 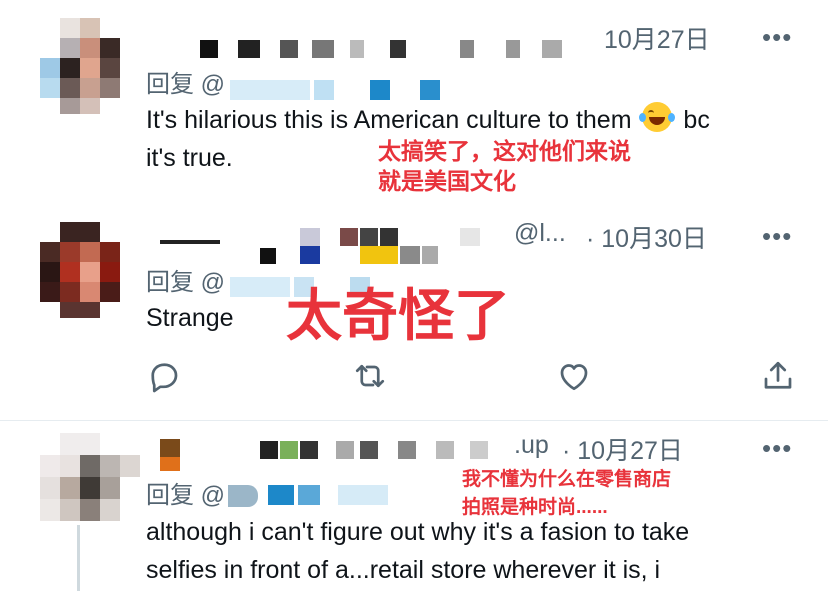 I want to click on annotation-line1: 我不懂为什么在零售商店, so click(x=567, y=479).